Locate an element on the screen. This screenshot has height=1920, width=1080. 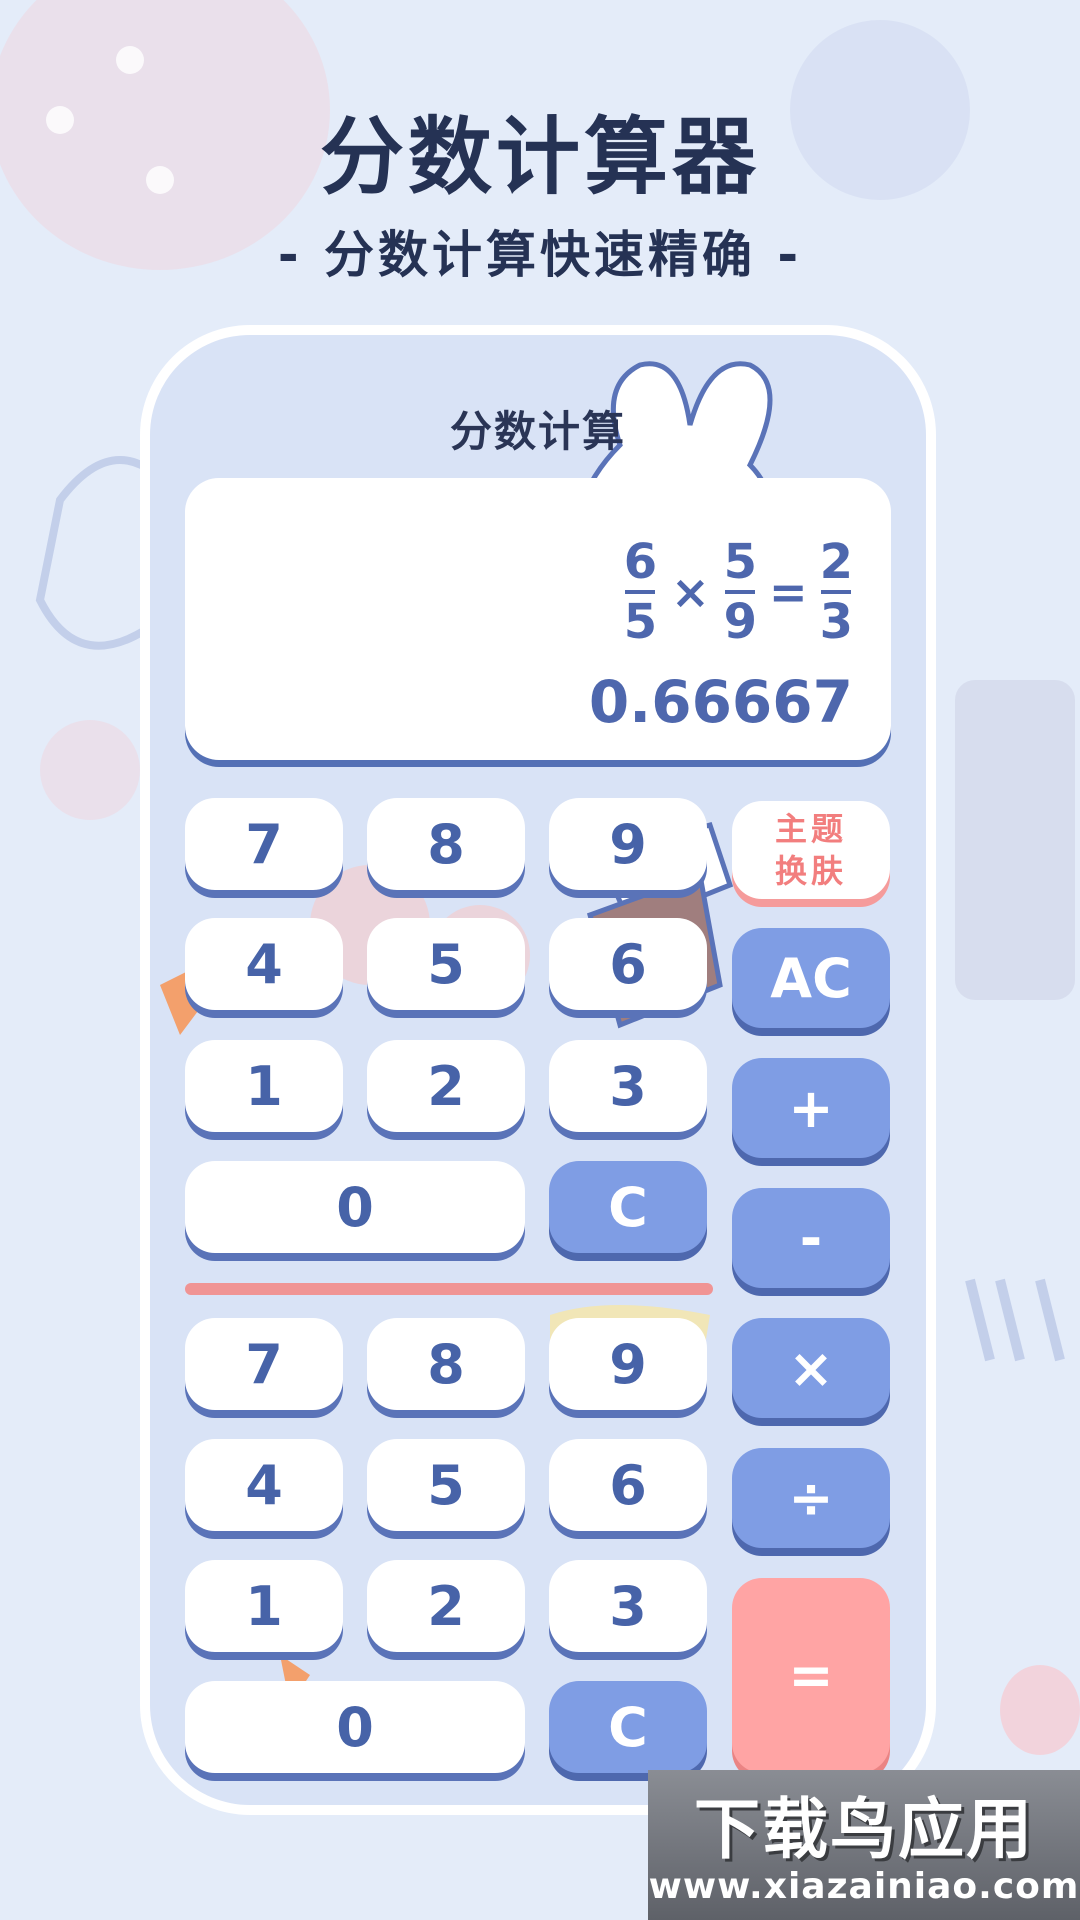
plus-button: + is located at coordinates (811, 1108).